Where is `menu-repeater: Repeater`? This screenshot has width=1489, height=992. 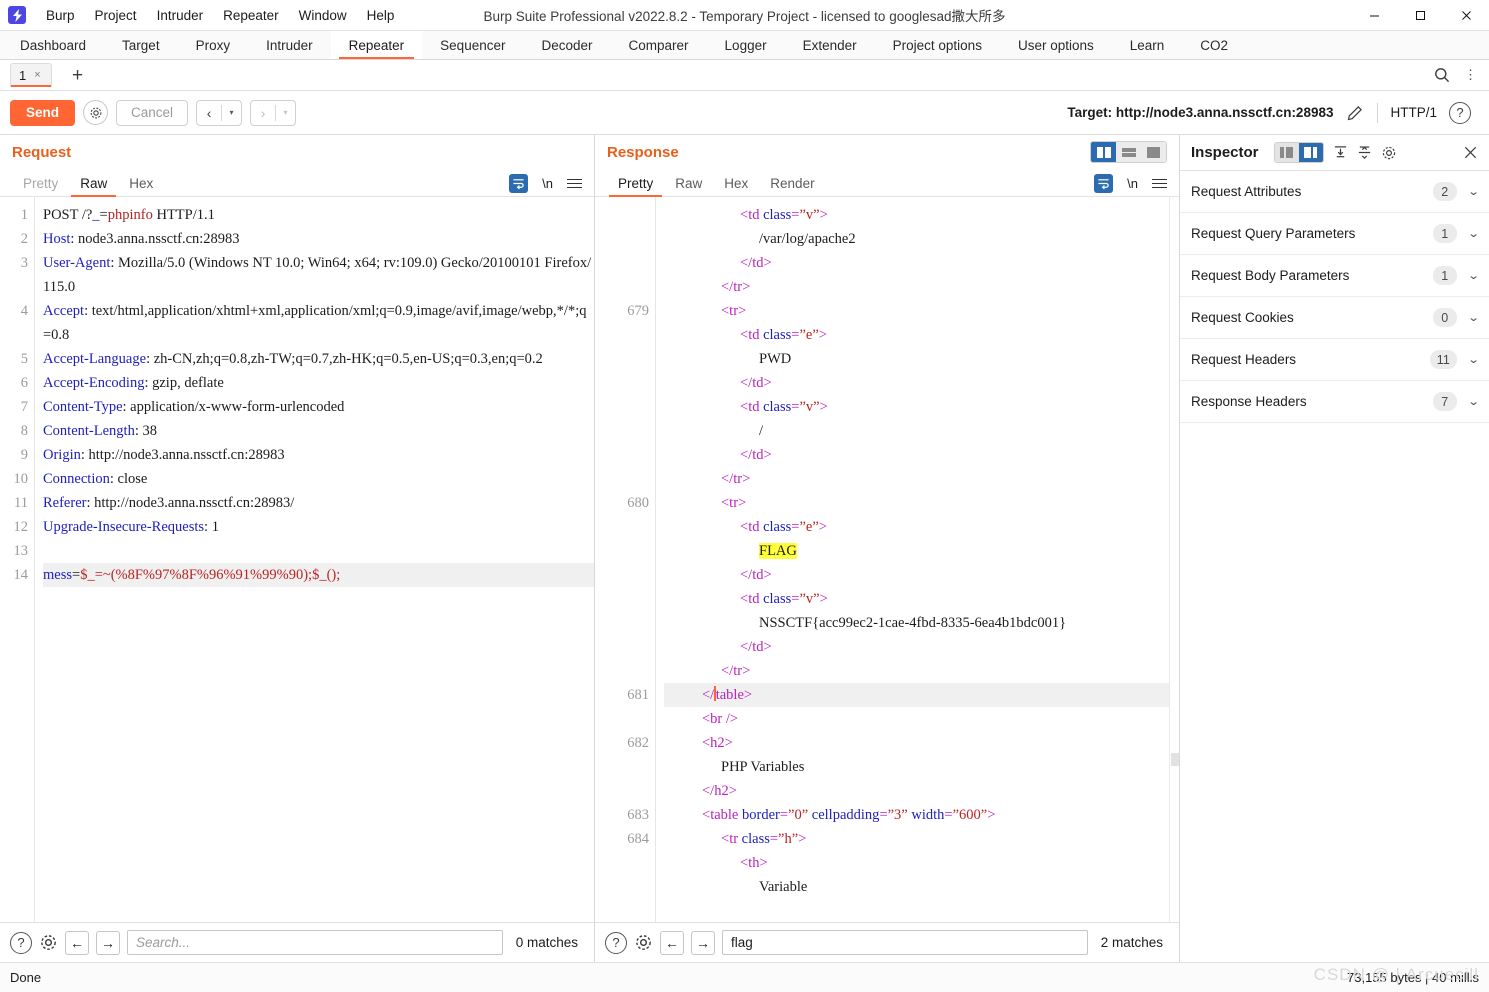 menu-repeater: Repeater is located at coordinates (251, 15).